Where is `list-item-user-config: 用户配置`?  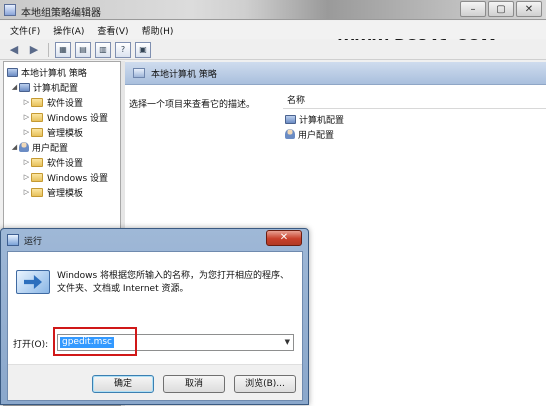
list-item-user-config: 用户配置 is located at coordinates (309, 134).